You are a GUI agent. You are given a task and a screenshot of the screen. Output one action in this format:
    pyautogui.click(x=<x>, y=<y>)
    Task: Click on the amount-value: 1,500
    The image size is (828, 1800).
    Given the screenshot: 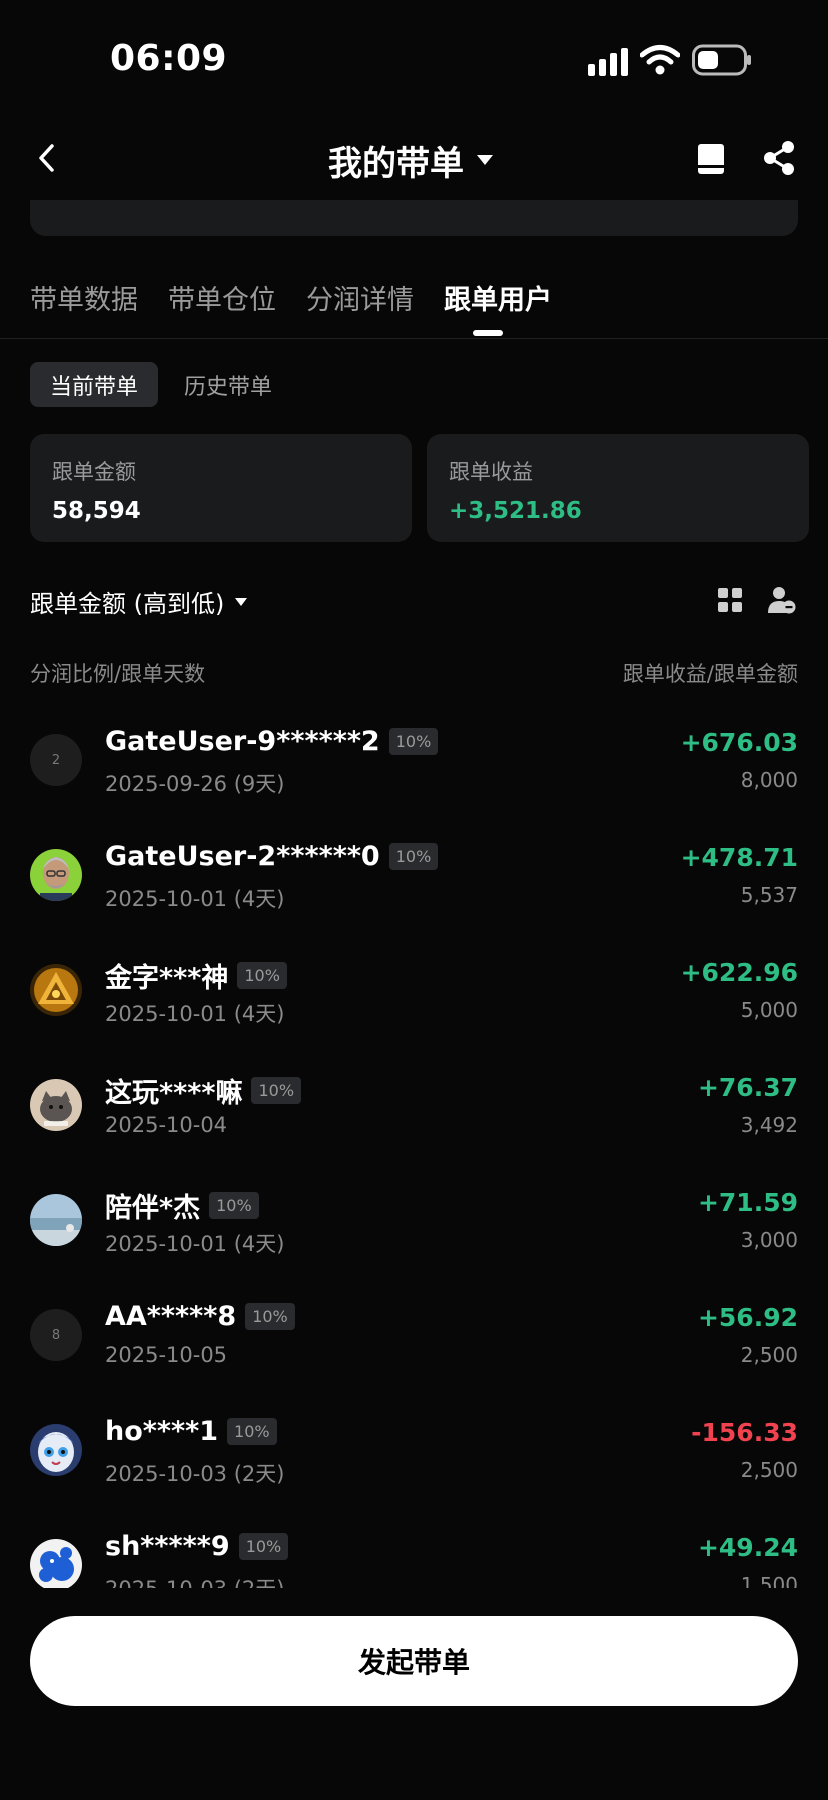 What is the action you would take?
    pyautogui.click(x=769, y=1580)
    